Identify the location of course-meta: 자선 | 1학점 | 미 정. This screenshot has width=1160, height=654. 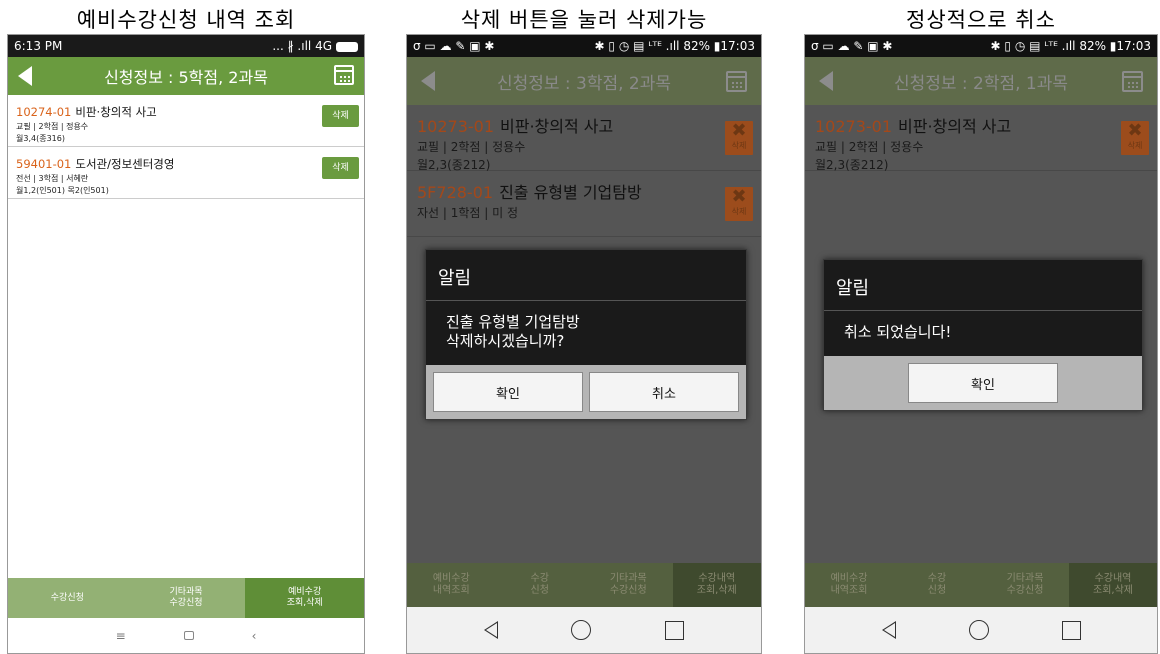
(468, 213).